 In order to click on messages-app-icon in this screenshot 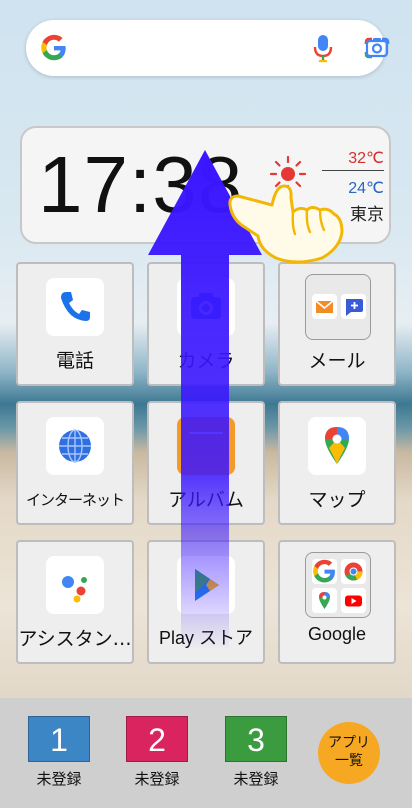, I will do `click(353, 306)`.